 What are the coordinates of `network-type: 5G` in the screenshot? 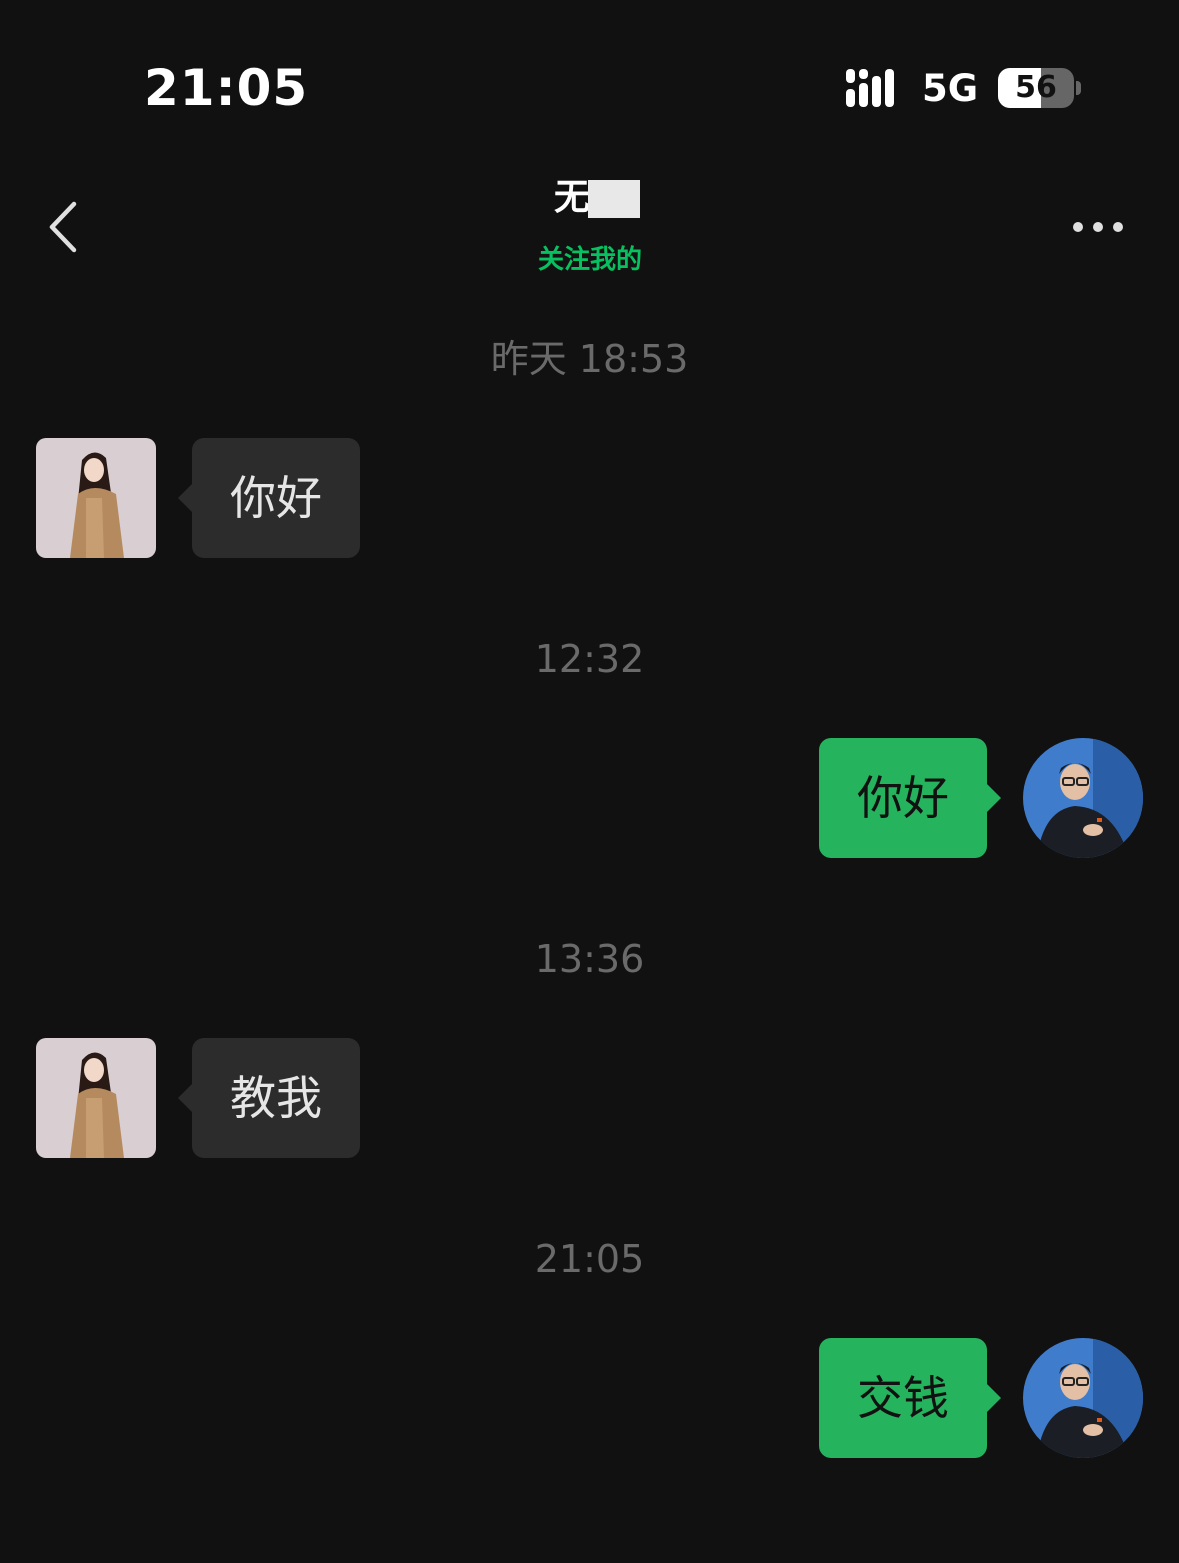 It's located at (950, 88).